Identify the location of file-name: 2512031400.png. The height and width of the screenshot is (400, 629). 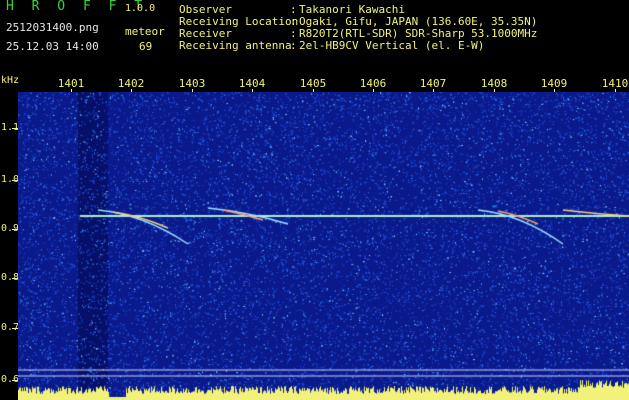
(52, 27).